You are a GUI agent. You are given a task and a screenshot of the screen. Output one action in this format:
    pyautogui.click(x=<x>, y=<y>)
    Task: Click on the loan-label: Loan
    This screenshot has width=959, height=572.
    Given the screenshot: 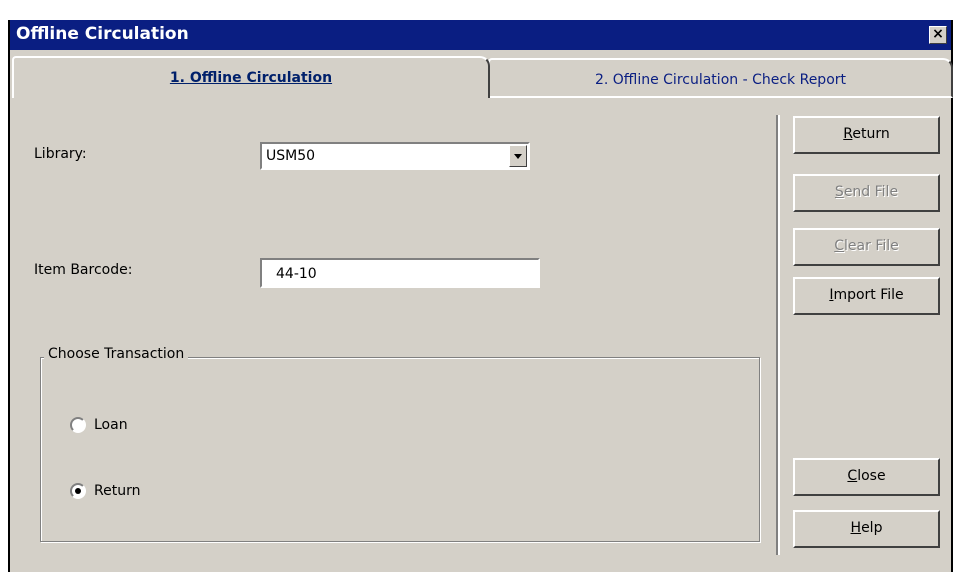 What is the action you would take?
    pyautogui.click(x=111, y=425)
    